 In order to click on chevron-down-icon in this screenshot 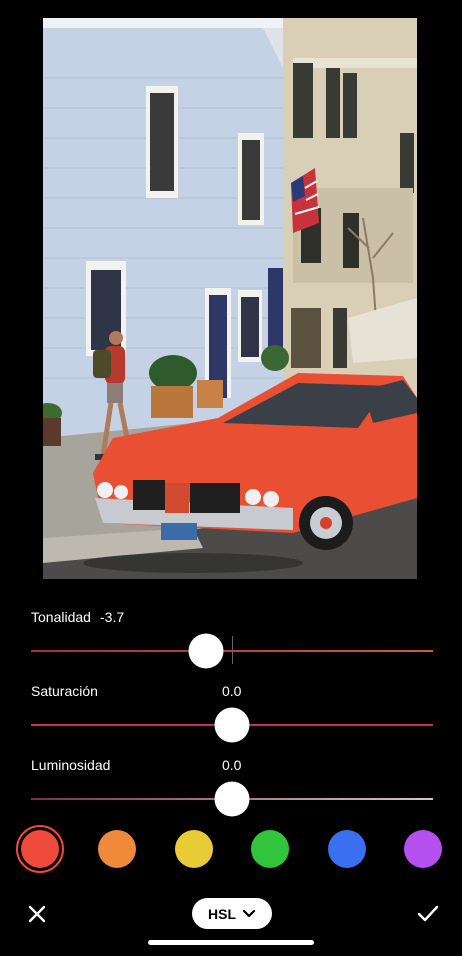, I will do `click(249, 913)`.